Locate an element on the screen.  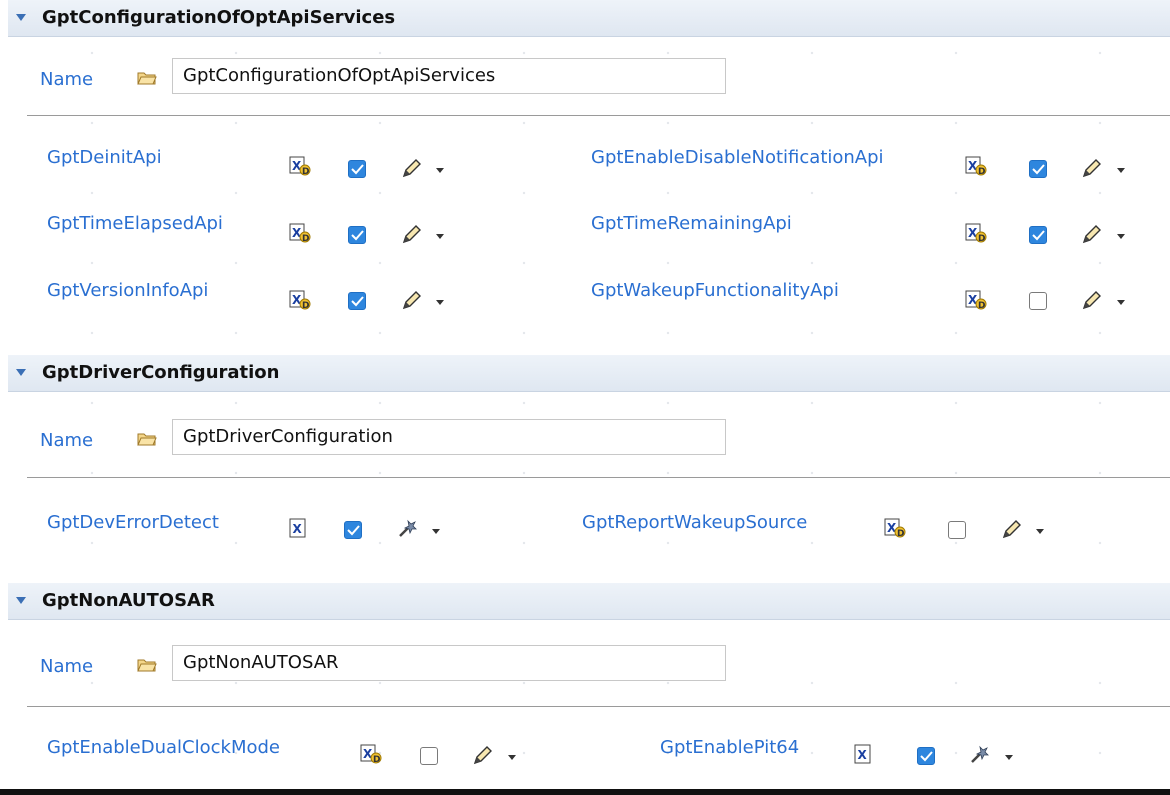
checkbox-gpt-dev-error-detect is located at coordinates (353, 530).